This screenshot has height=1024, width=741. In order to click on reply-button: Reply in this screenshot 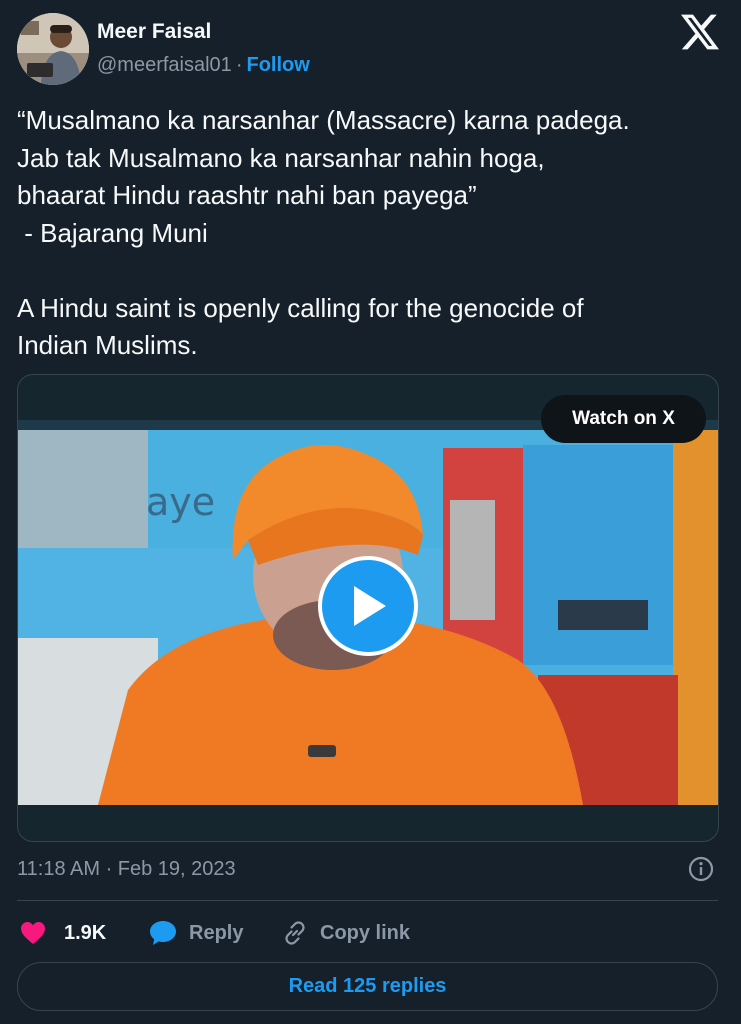, I will do `click(196, 933)`.